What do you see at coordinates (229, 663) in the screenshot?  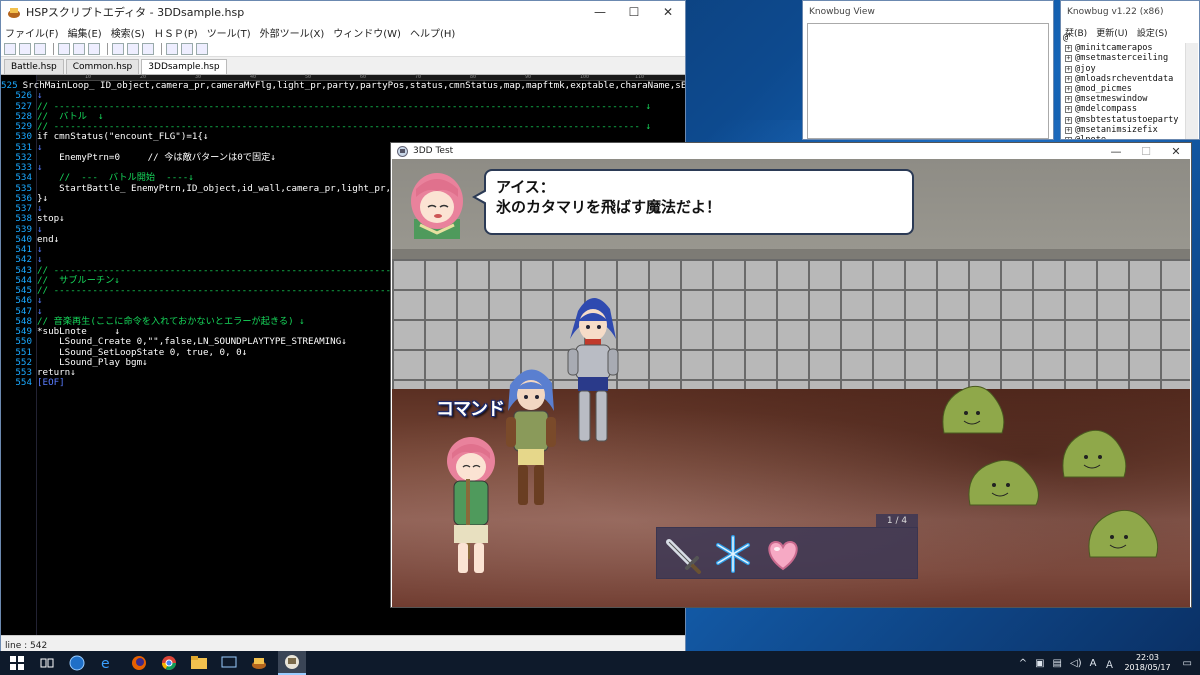 I see `messaging-app-icon` at bounding box center [229, 663].